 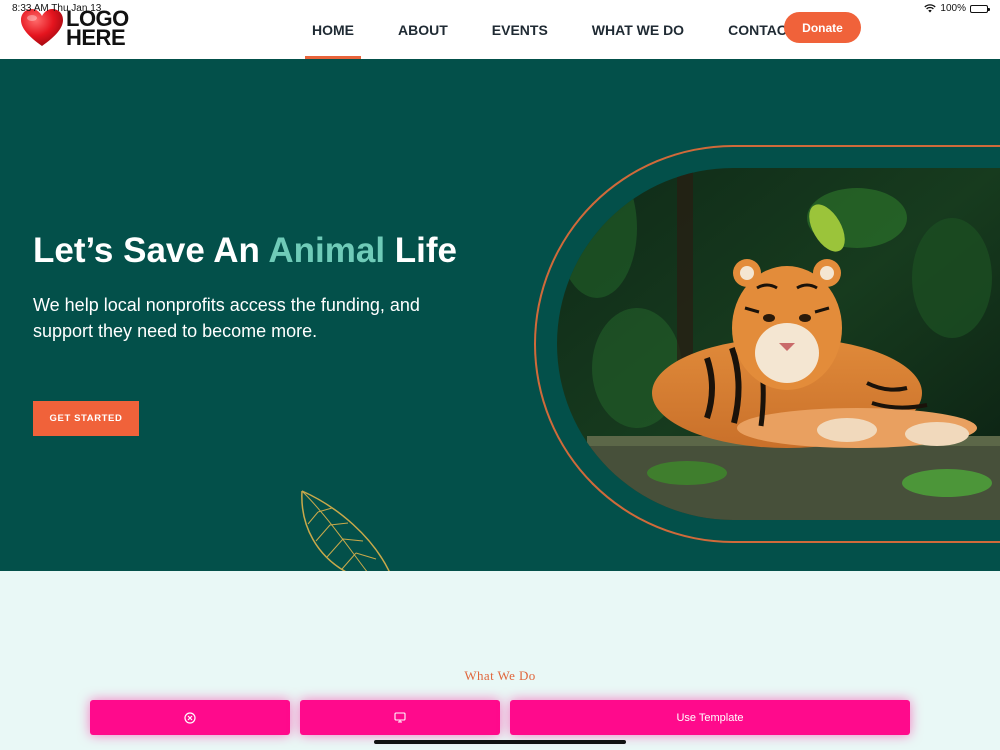 I want to click on logo-text: LOGO HERE, so click(x=97, y=29).